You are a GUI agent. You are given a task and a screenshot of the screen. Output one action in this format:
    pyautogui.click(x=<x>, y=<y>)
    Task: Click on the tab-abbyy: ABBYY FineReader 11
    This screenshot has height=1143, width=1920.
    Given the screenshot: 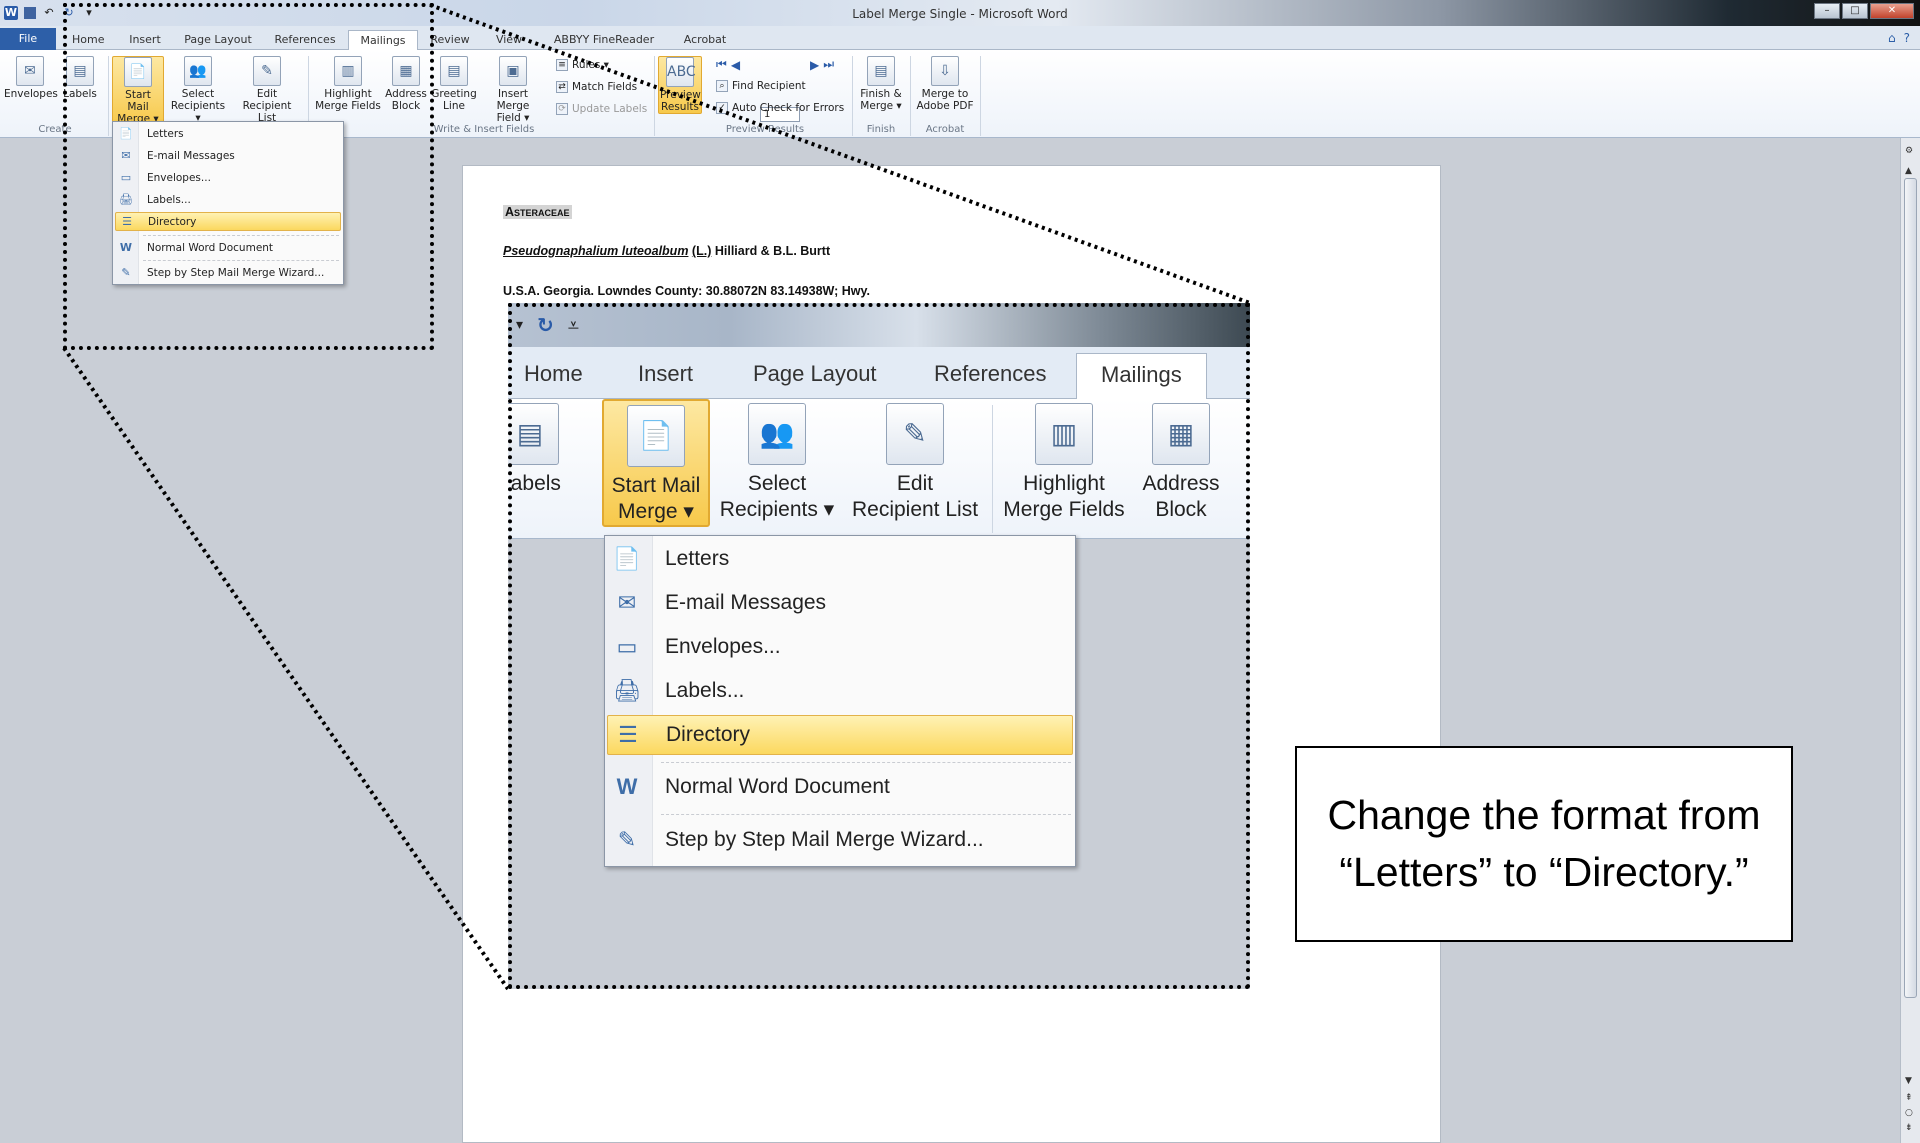 What is the action you would take?
    pyautogui.click(x=604, y=47)
    